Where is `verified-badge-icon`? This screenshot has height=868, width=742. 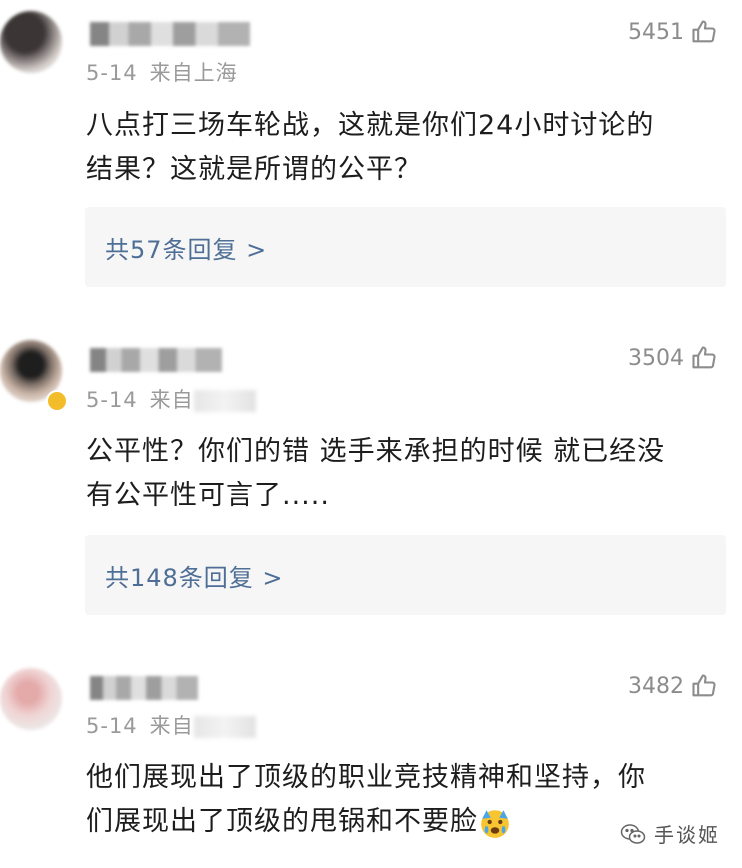 verified-badge-icon is located at coordinates (57, 401).